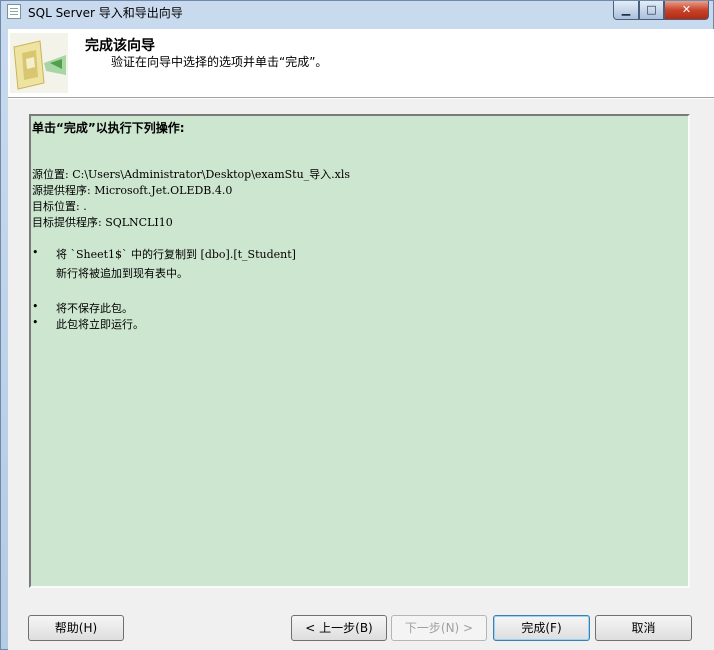  What do you see at coordinates (626, 10) in the screenshot?
I see `minimize-button: ▁` at bounding box center [626, 10].